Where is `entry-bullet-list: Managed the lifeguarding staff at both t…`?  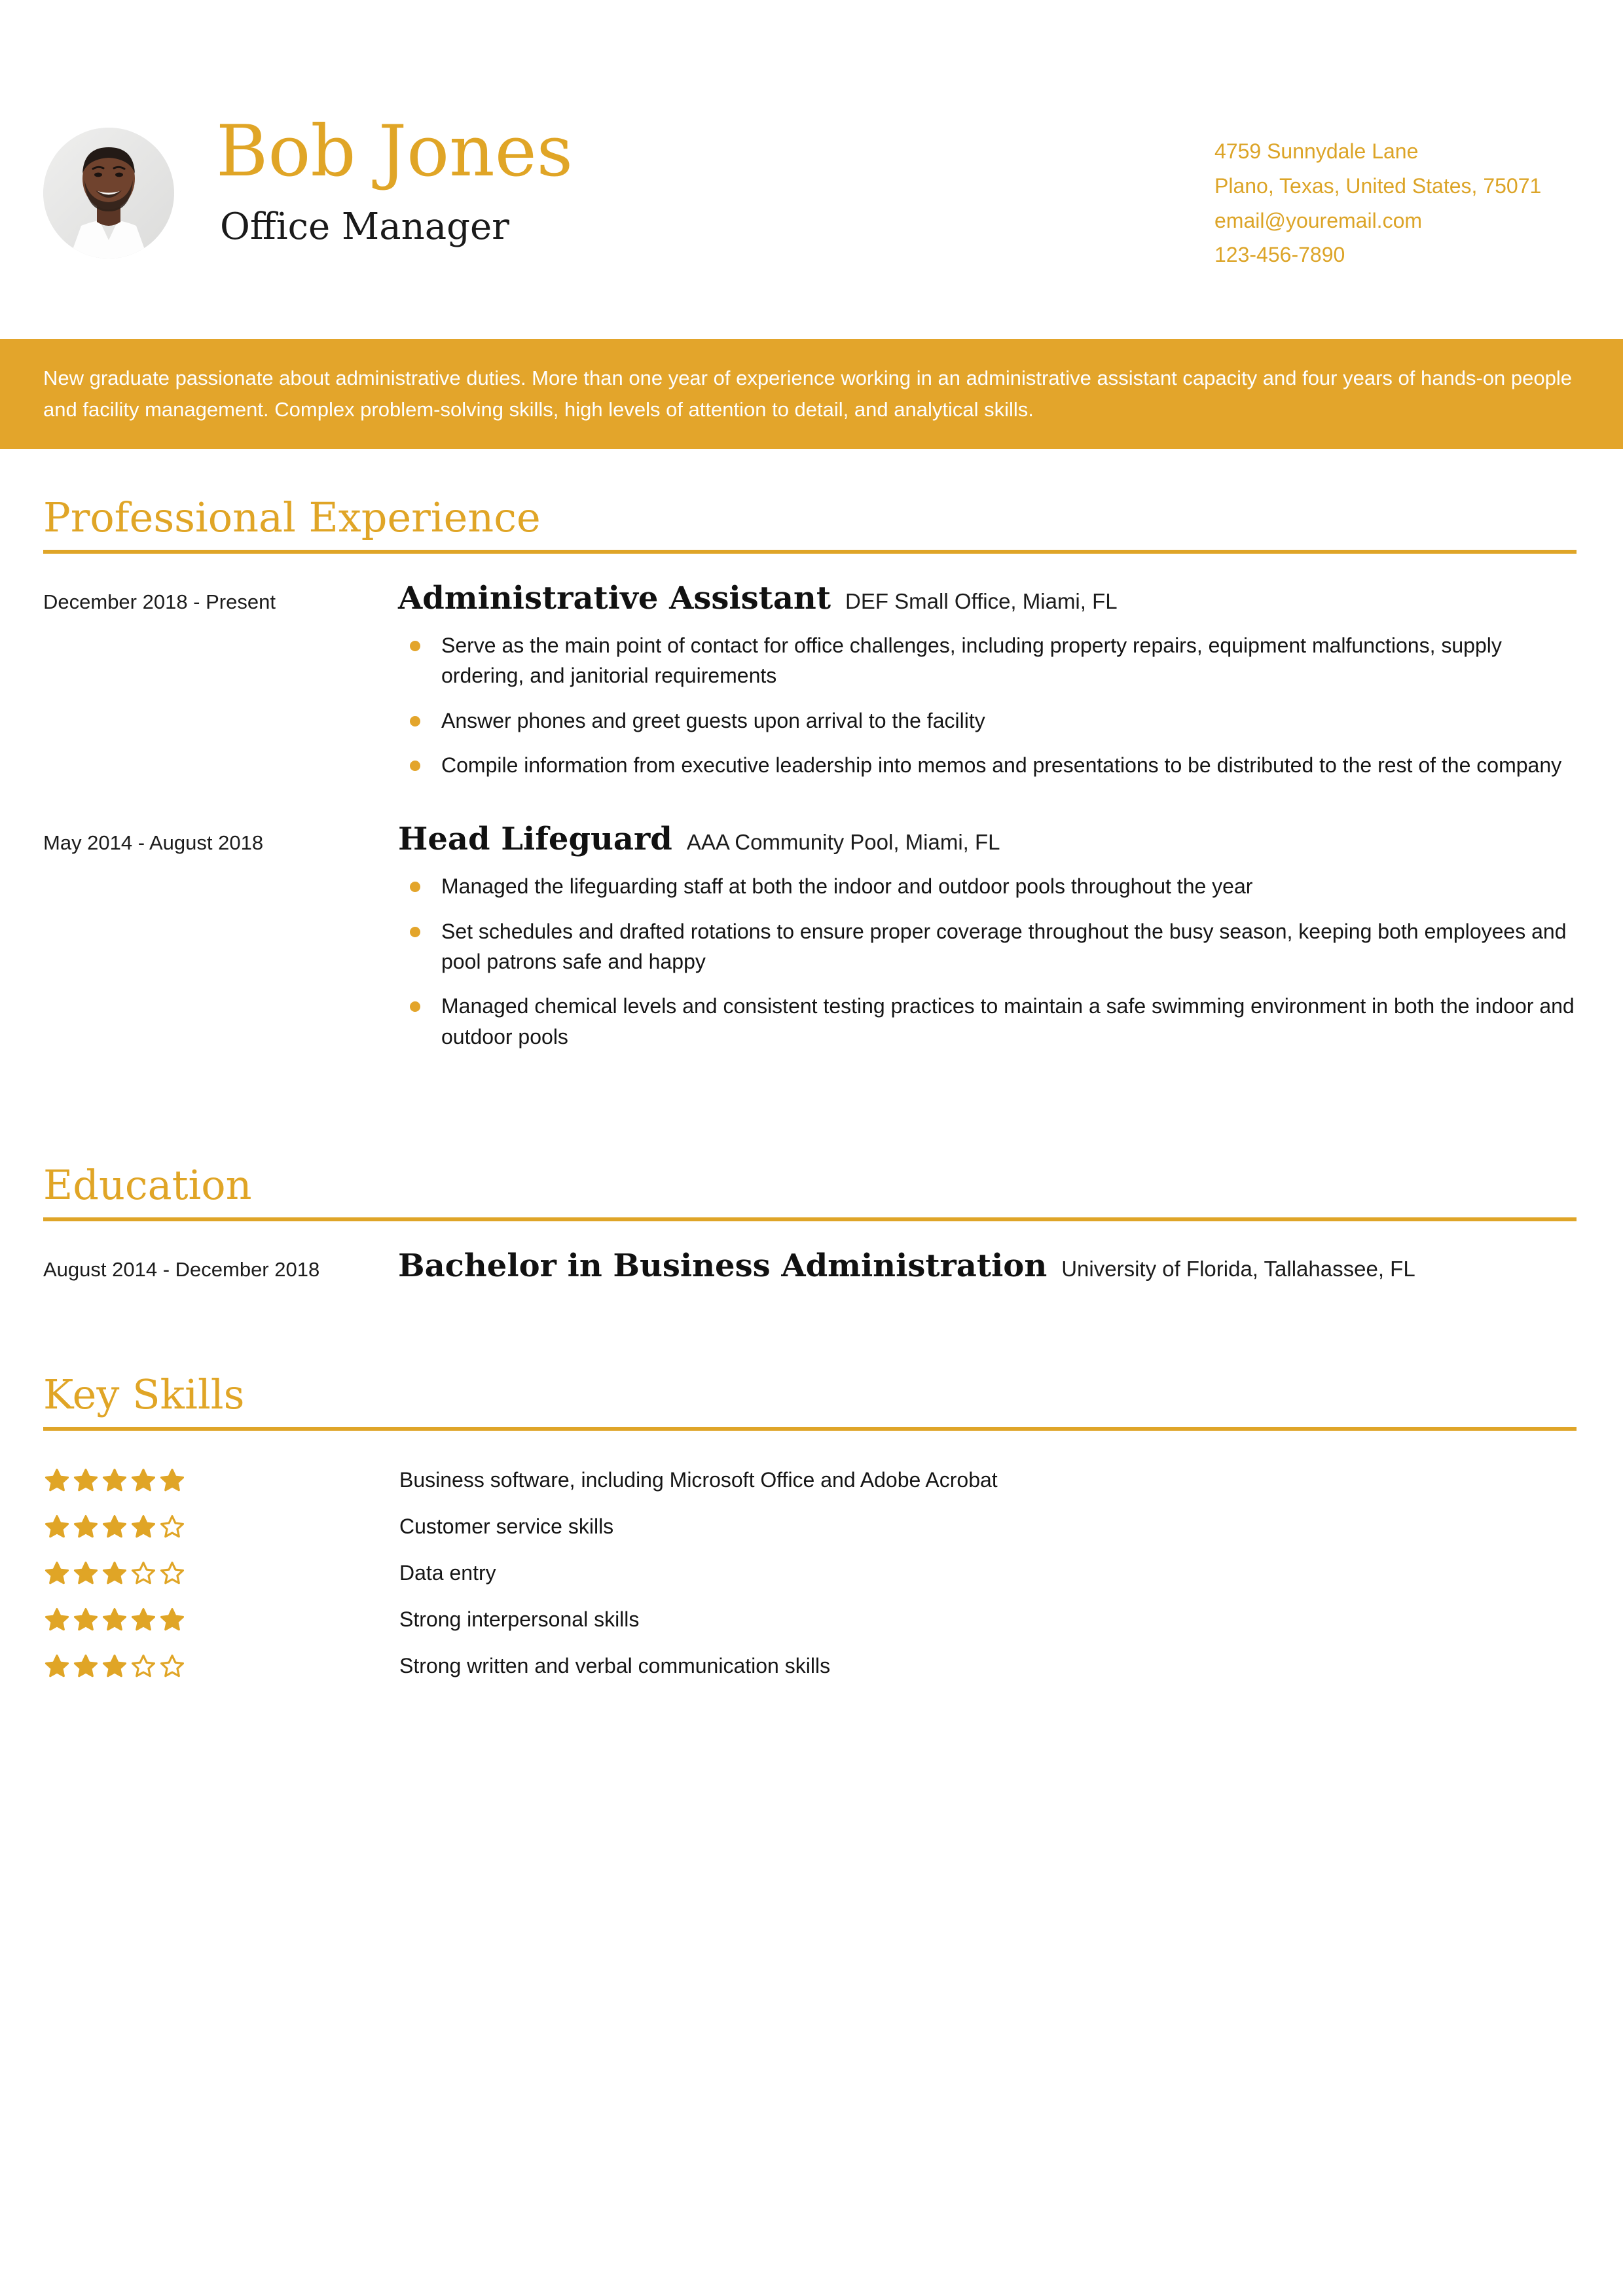 entry-bullet-list: Managed the lifeguarding staff at both t… is located at coordinates (987, 961).